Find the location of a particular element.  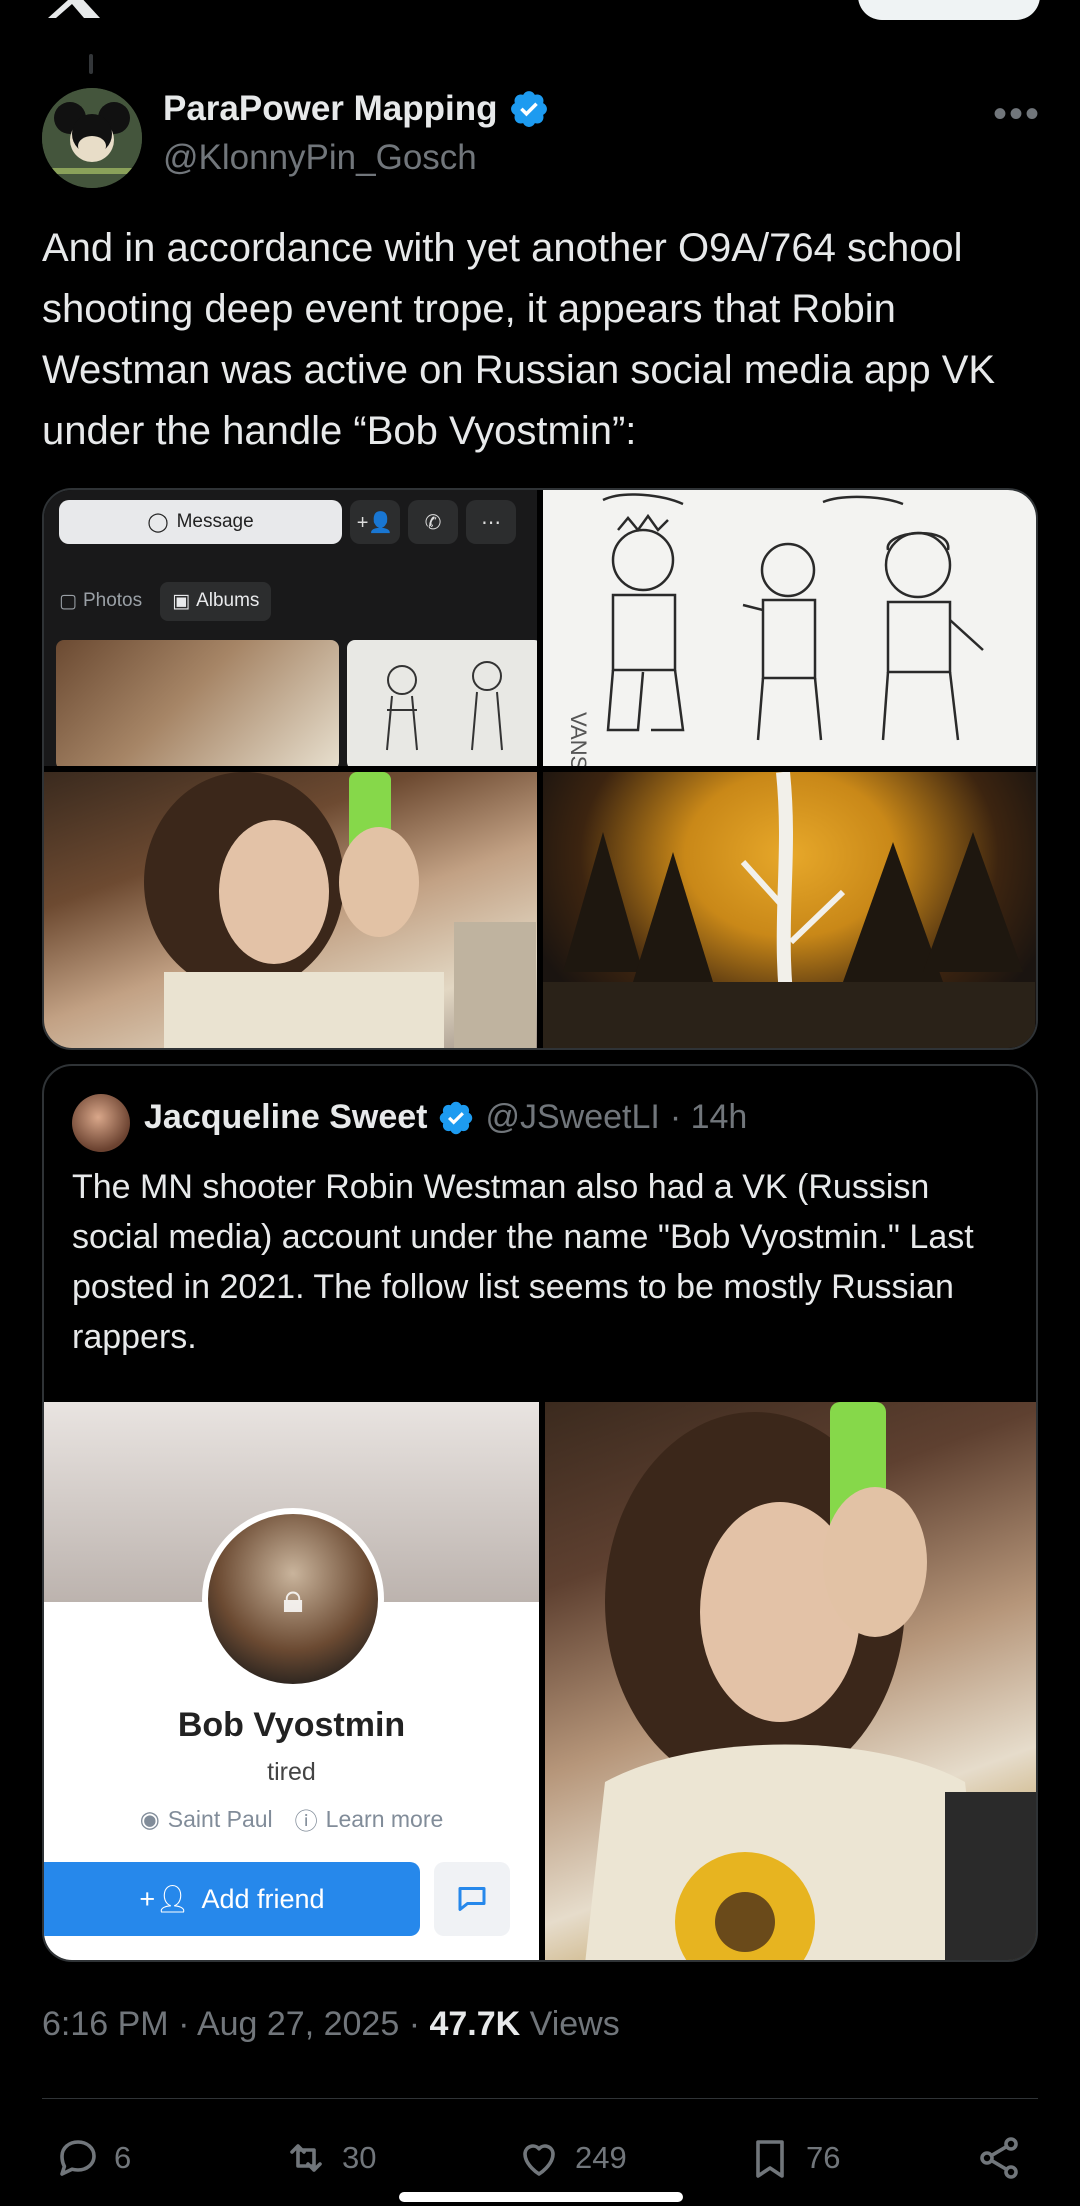

tweet-timestamp: 6:16 PM · Aug 27, 2025 · 47.7K Views is located at coordinates (331, 2024).